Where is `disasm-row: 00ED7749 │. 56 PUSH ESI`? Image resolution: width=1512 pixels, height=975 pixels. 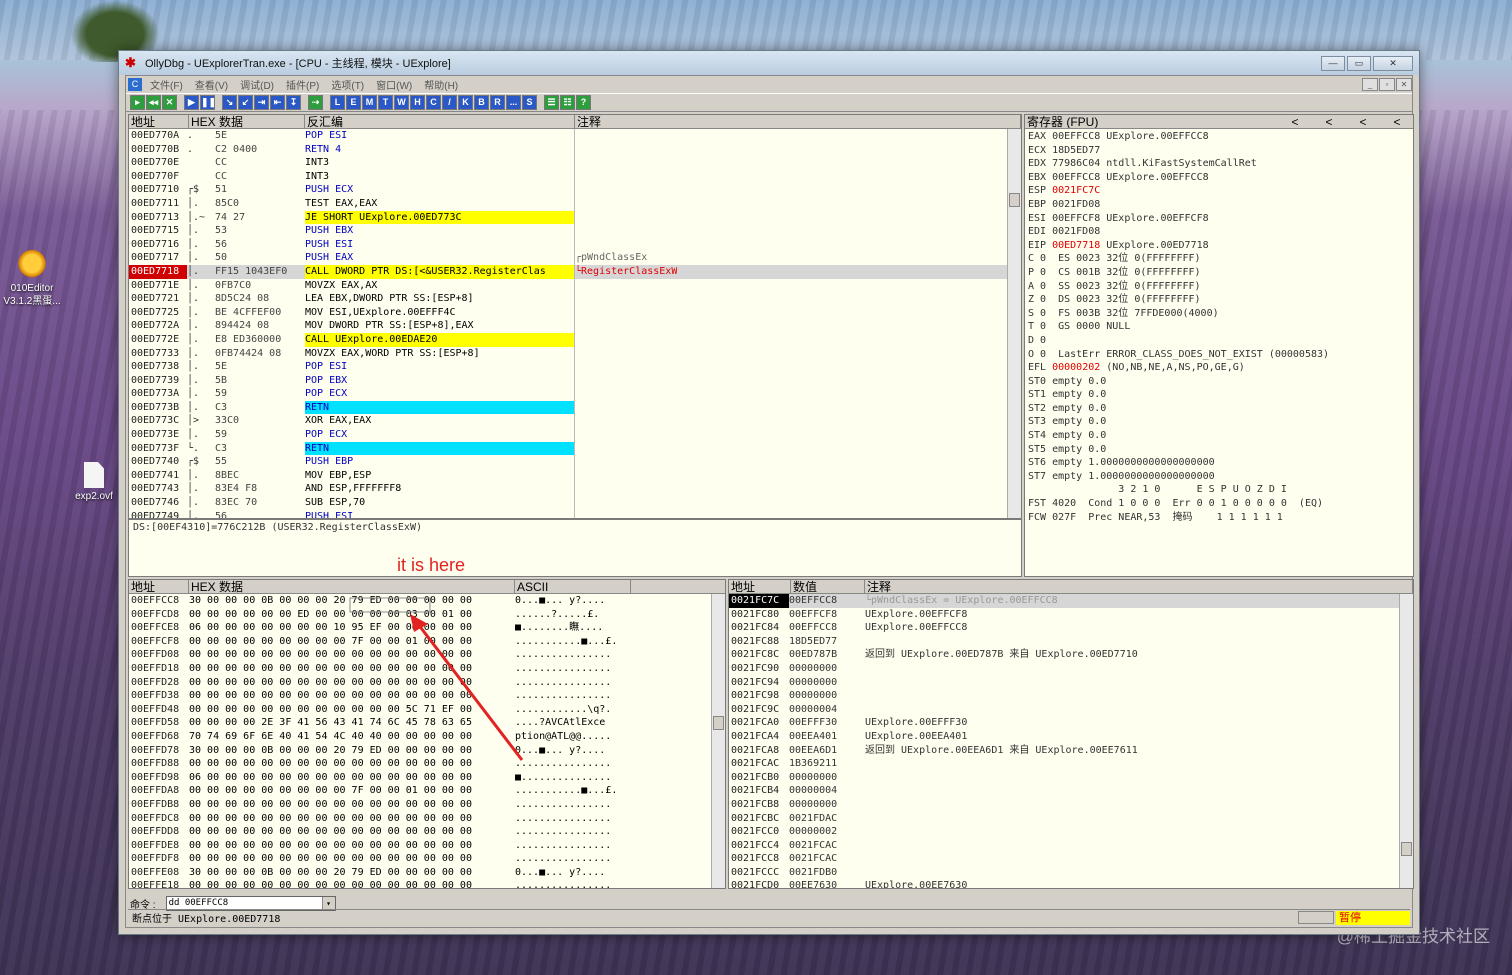
disasm-row: 00ED7749 │. 56 PUSH ESI is located at coordinates (575, 514).